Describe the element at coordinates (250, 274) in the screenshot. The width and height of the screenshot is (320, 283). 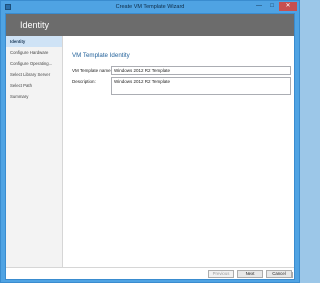
I see `next-button: Next` at that location.